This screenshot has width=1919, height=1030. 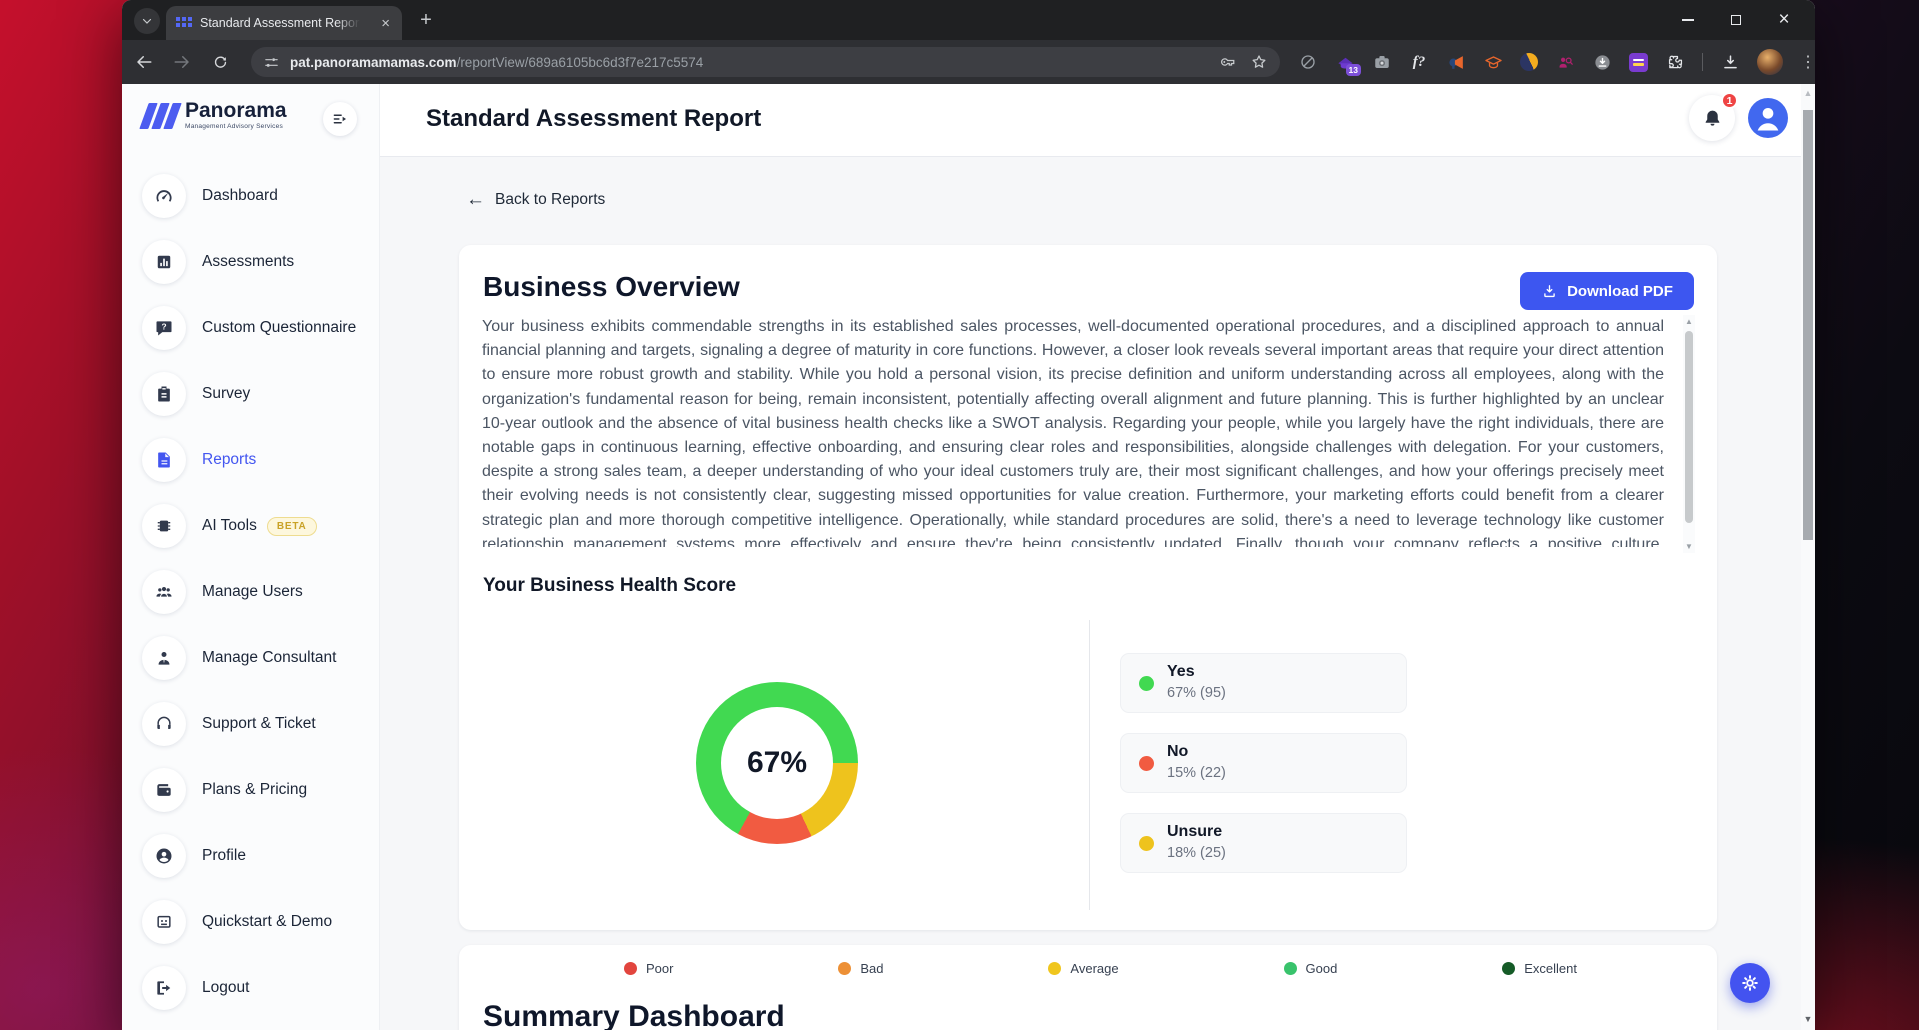 What do you see at coordinates (1688, 20) in the screenshot?
I see `minimize-button` at bounding box center [1688, 20].